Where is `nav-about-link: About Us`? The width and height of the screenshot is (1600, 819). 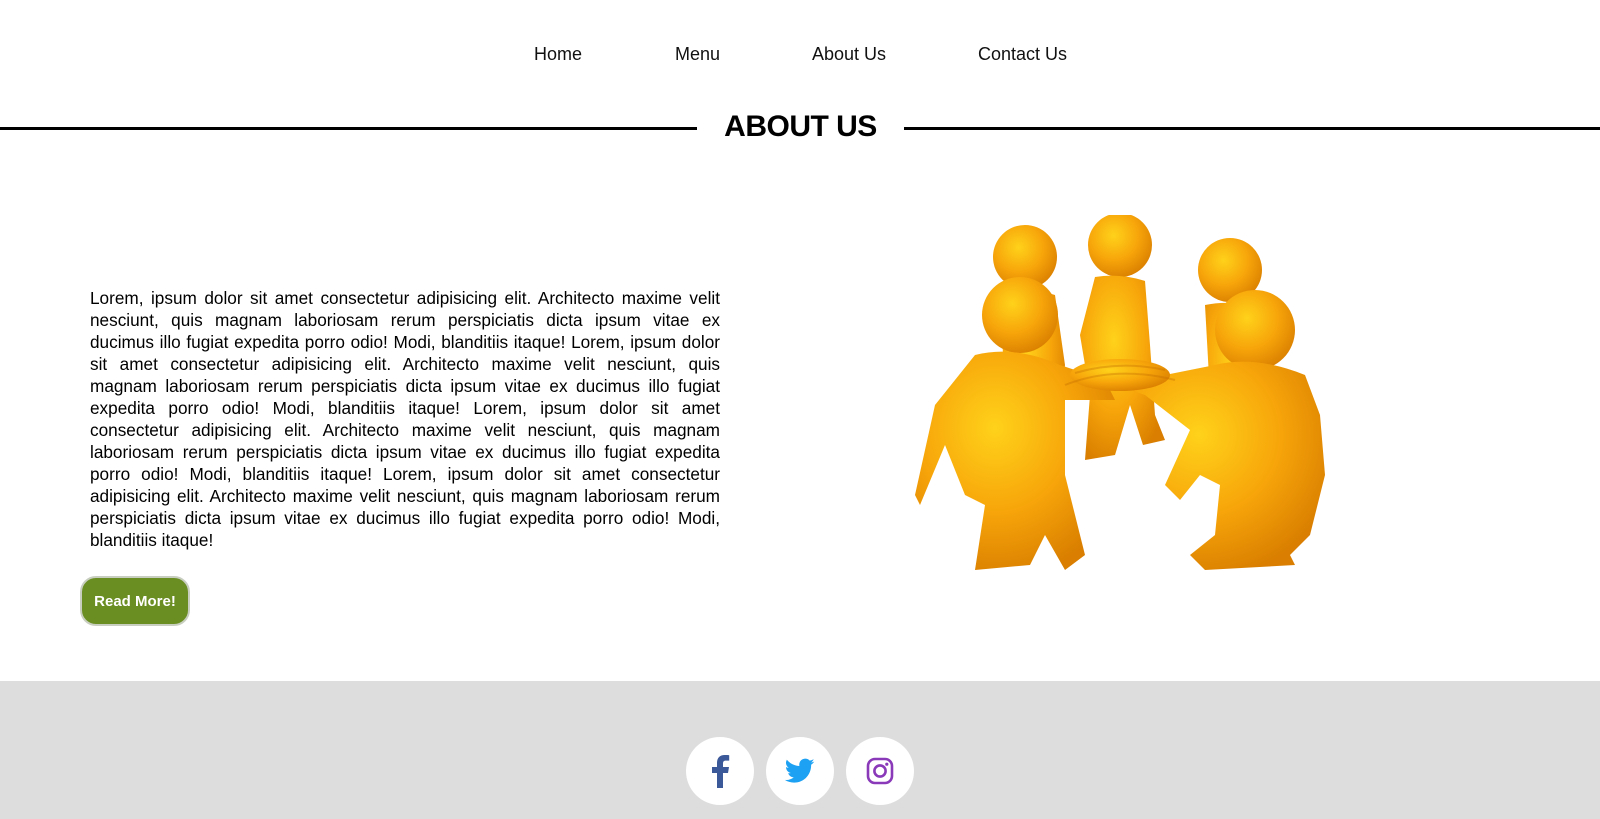 nav-about-link: About Us is located at coordinates (849, 54).